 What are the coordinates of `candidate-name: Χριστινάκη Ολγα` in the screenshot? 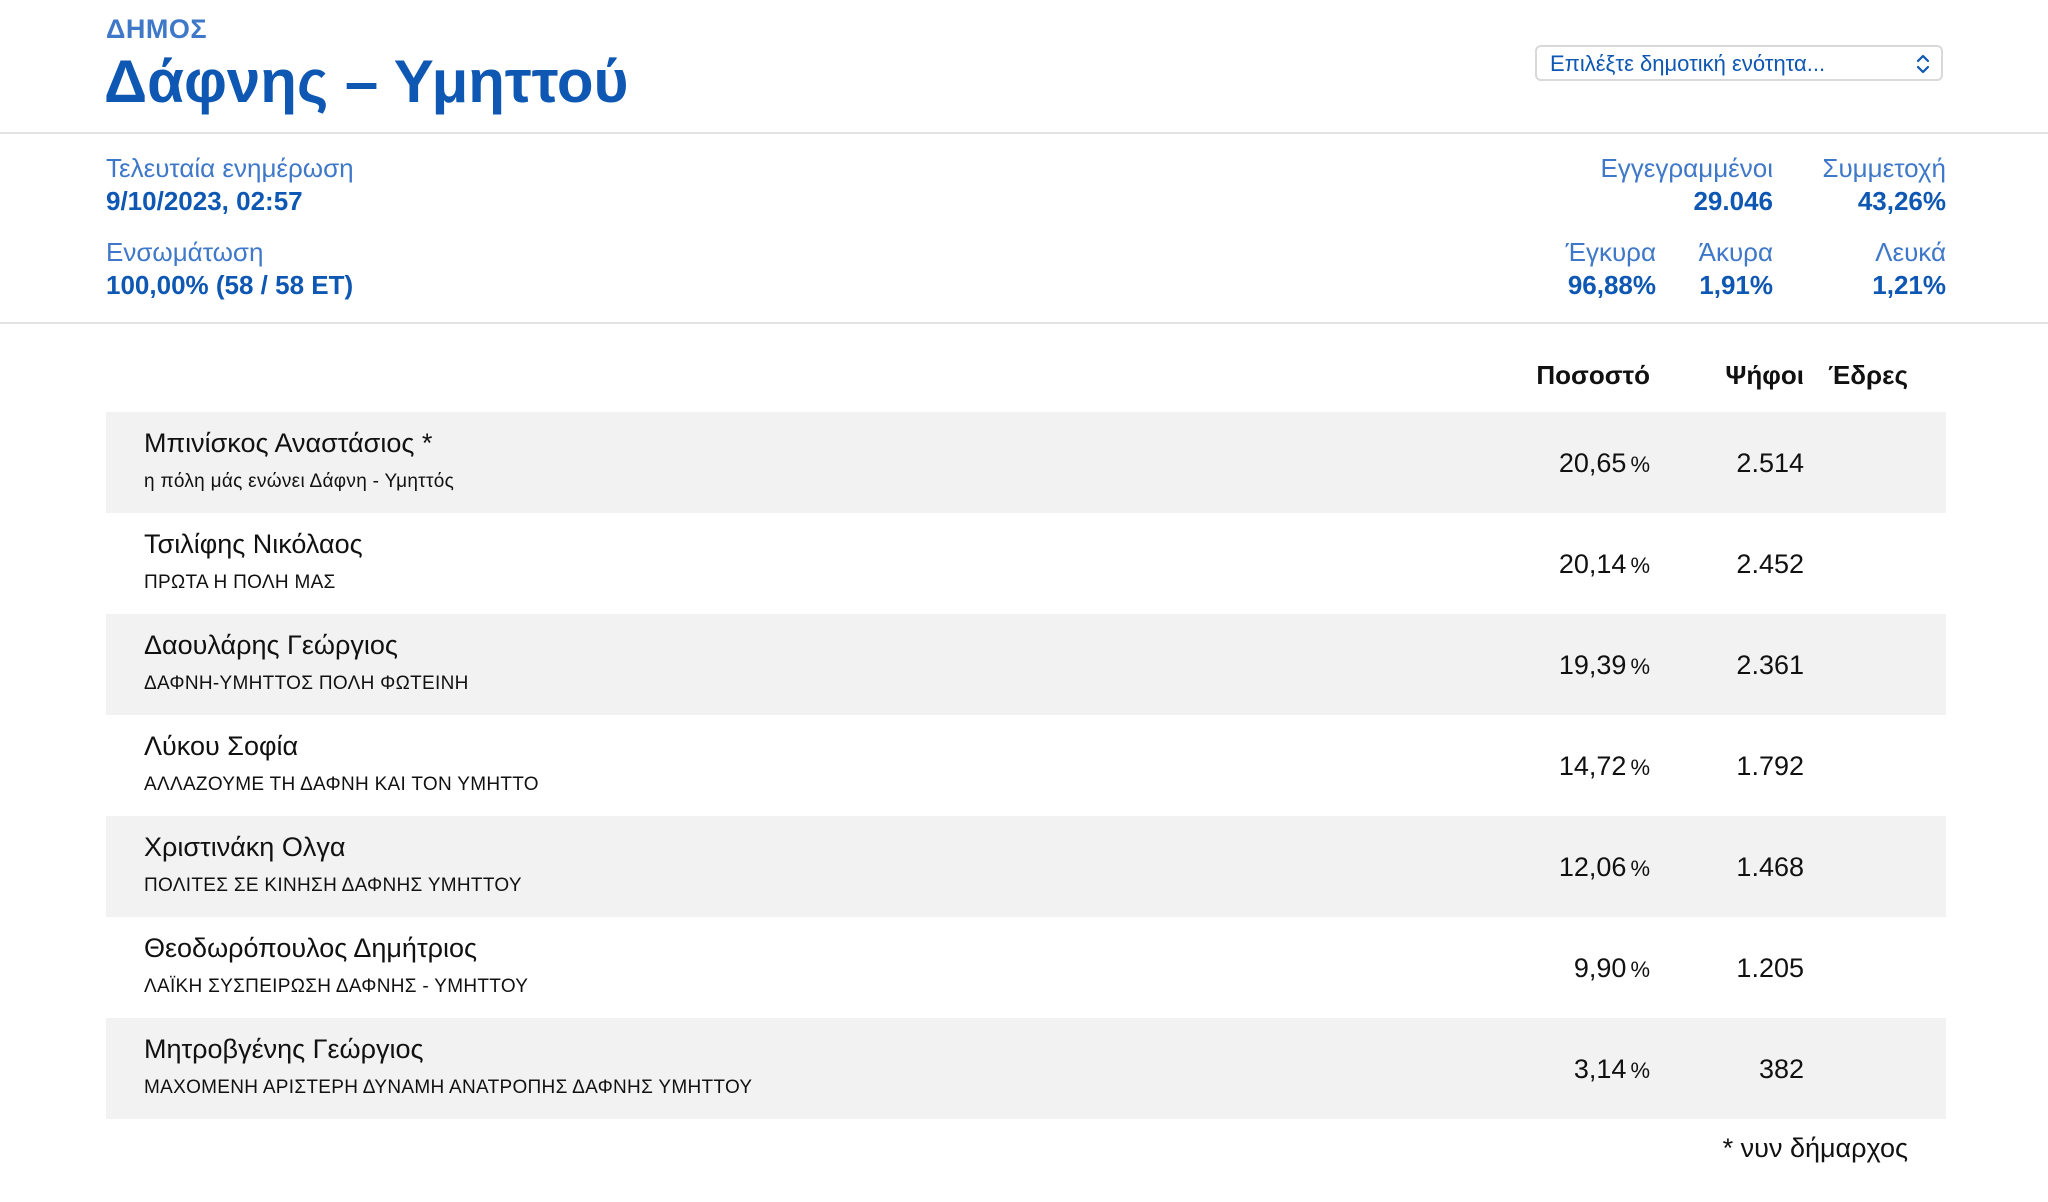 It's located at (245, 847).